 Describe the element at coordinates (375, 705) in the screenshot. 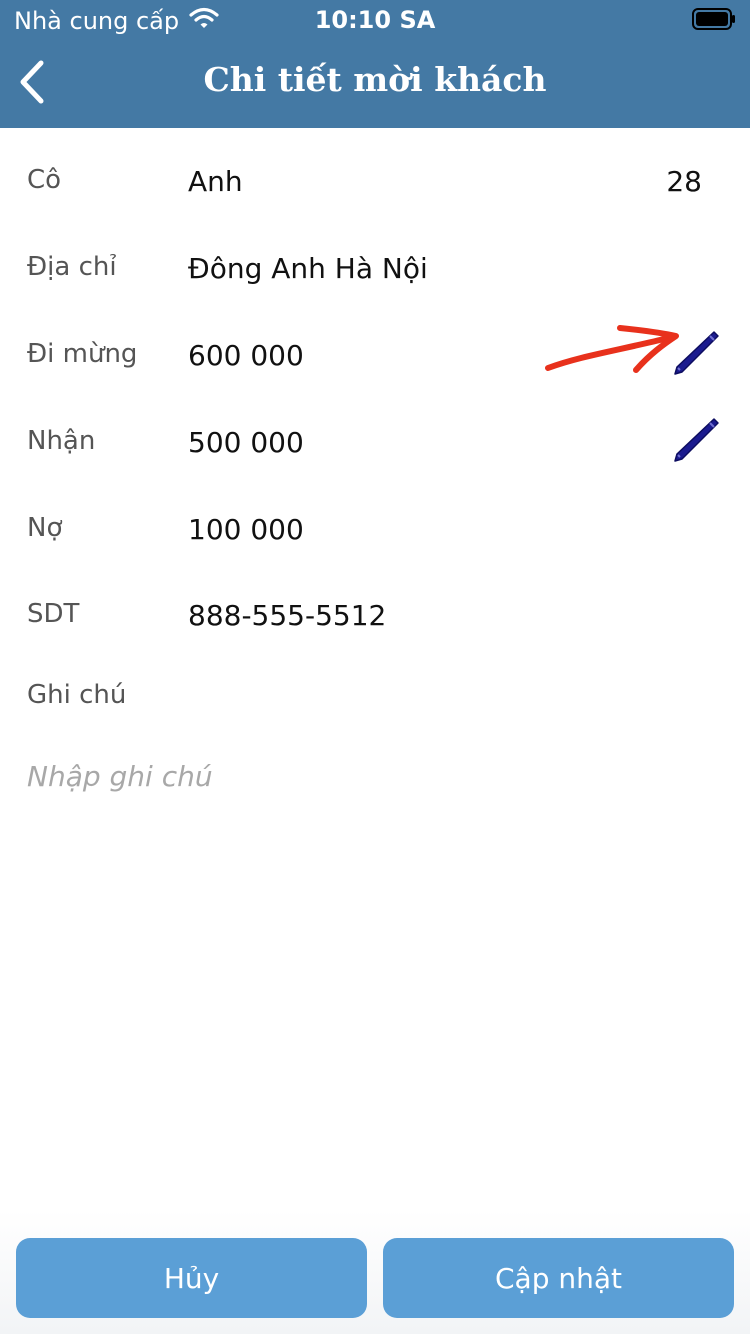

I see `note-row: Ghi chú` at that location.